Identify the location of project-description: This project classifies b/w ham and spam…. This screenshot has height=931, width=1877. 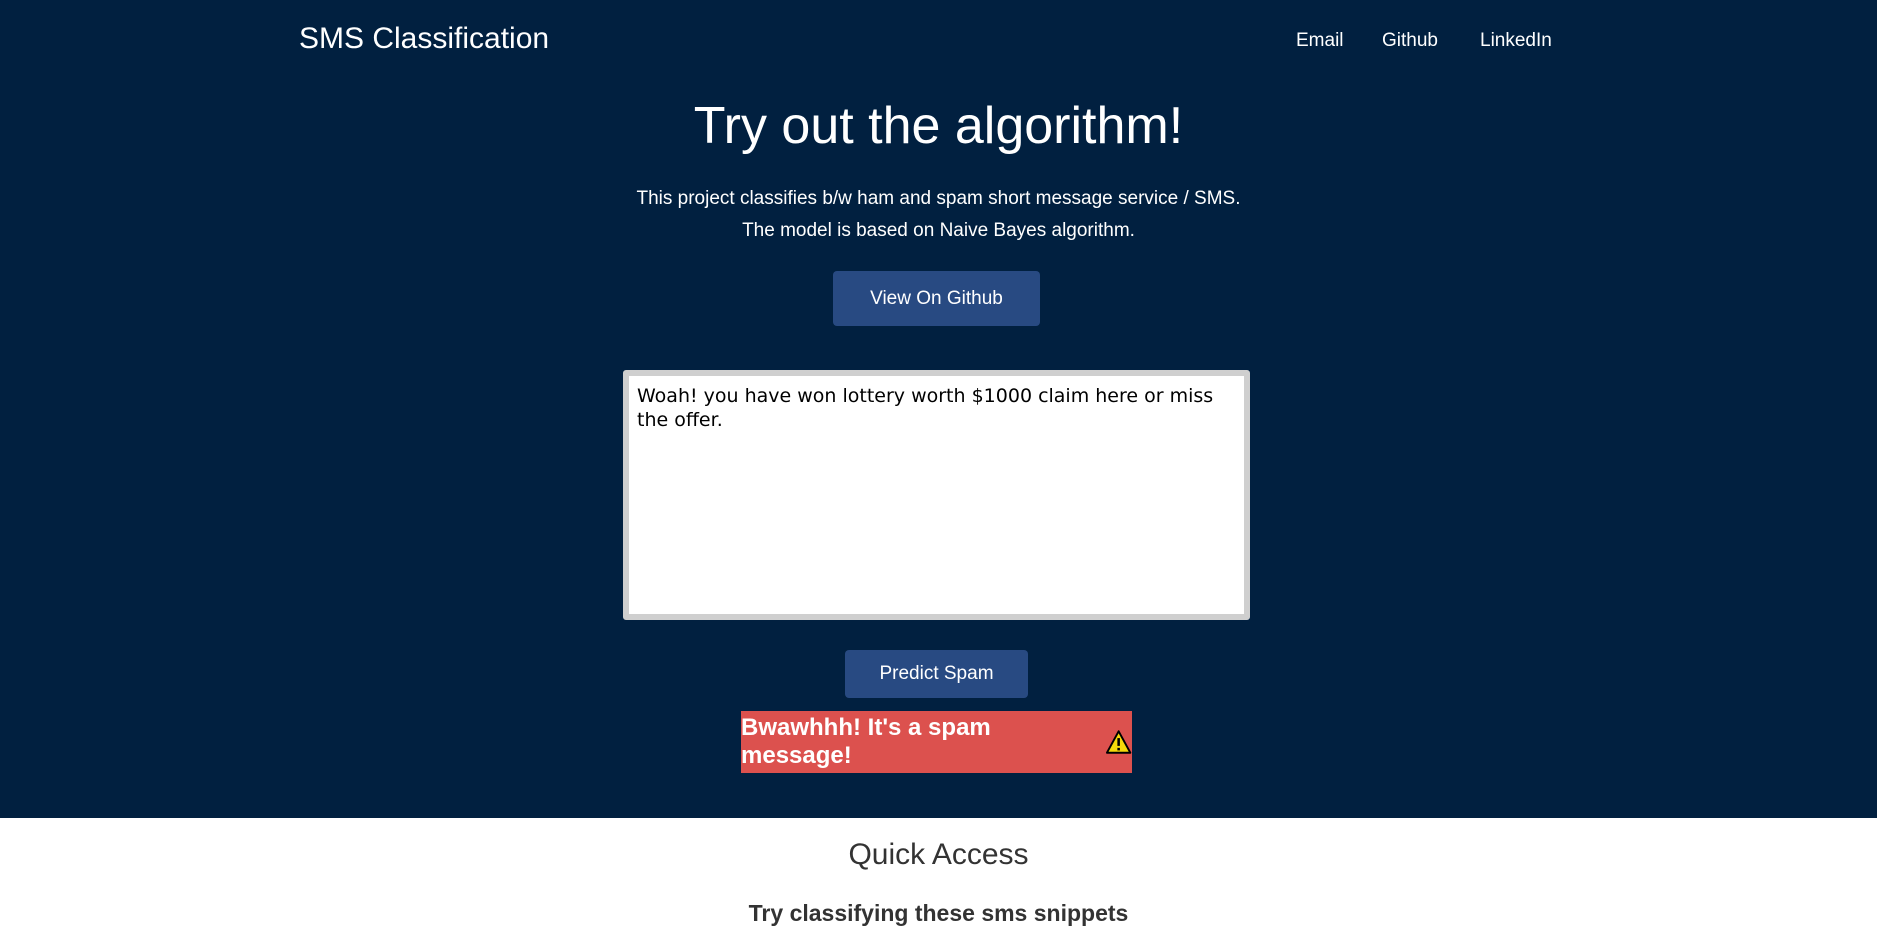
(938, 215).